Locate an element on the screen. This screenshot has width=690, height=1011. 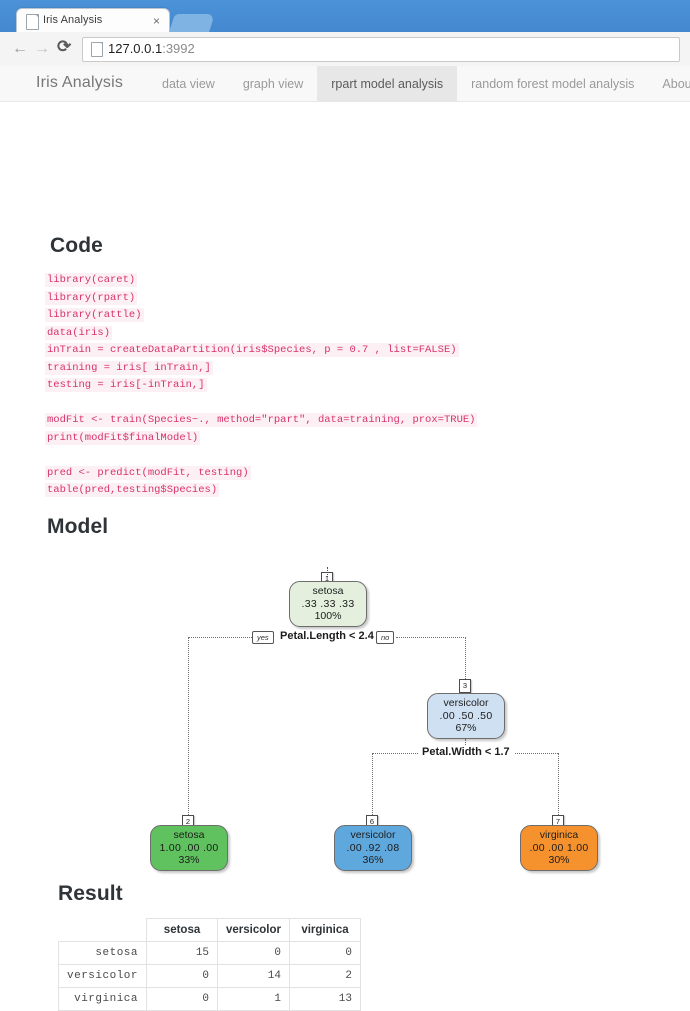
table-body: setosa 15 0 0 versicolor 0 14 2 virginica 0 1 13 is located at coordinates (209, 976).